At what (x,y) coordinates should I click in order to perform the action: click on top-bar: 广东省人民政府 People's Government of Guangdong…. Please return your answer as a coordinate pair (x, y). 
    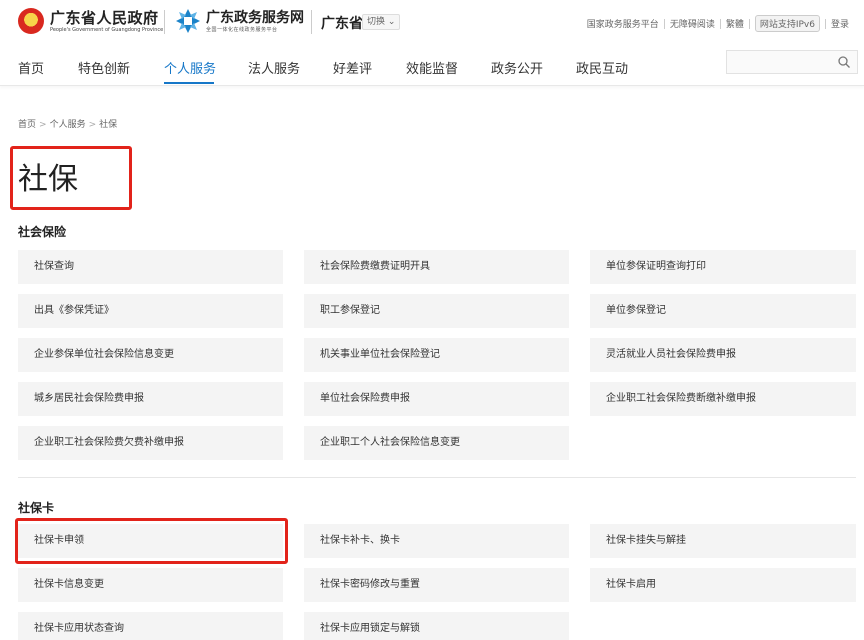
    Looking at the image, I should click on (432, 23).